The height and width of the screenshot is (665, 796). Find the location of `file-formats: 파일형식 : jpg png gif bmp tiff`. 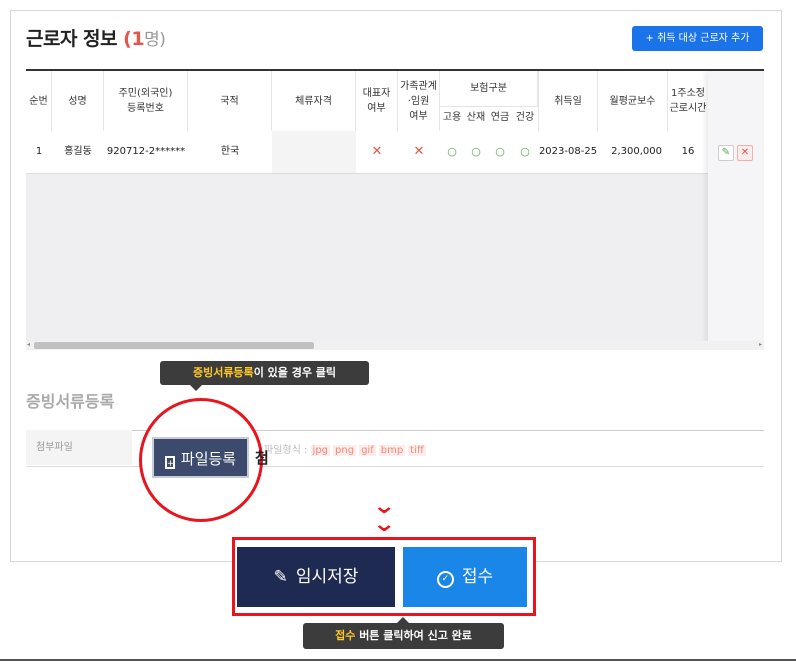

file-formats: 파일형식 : jpg png gif bmp tiff is located at coordinates (345, 450).